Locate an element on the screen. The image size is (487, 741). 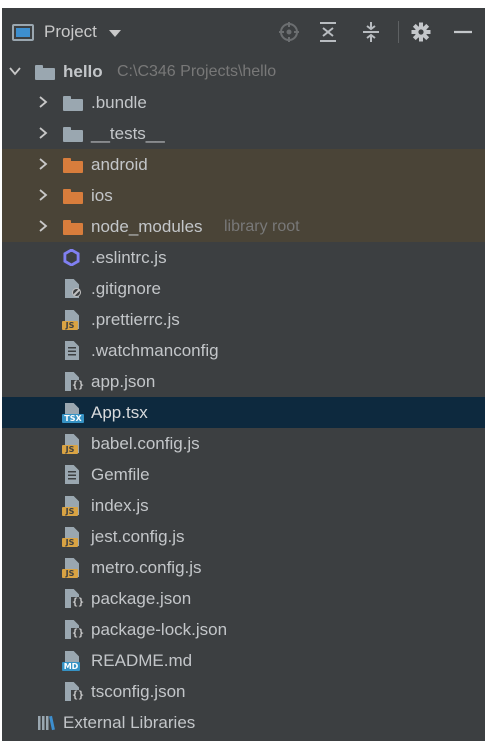
tree-file-metro-config: JS metro.config.js is located at coordinates (243, 567).